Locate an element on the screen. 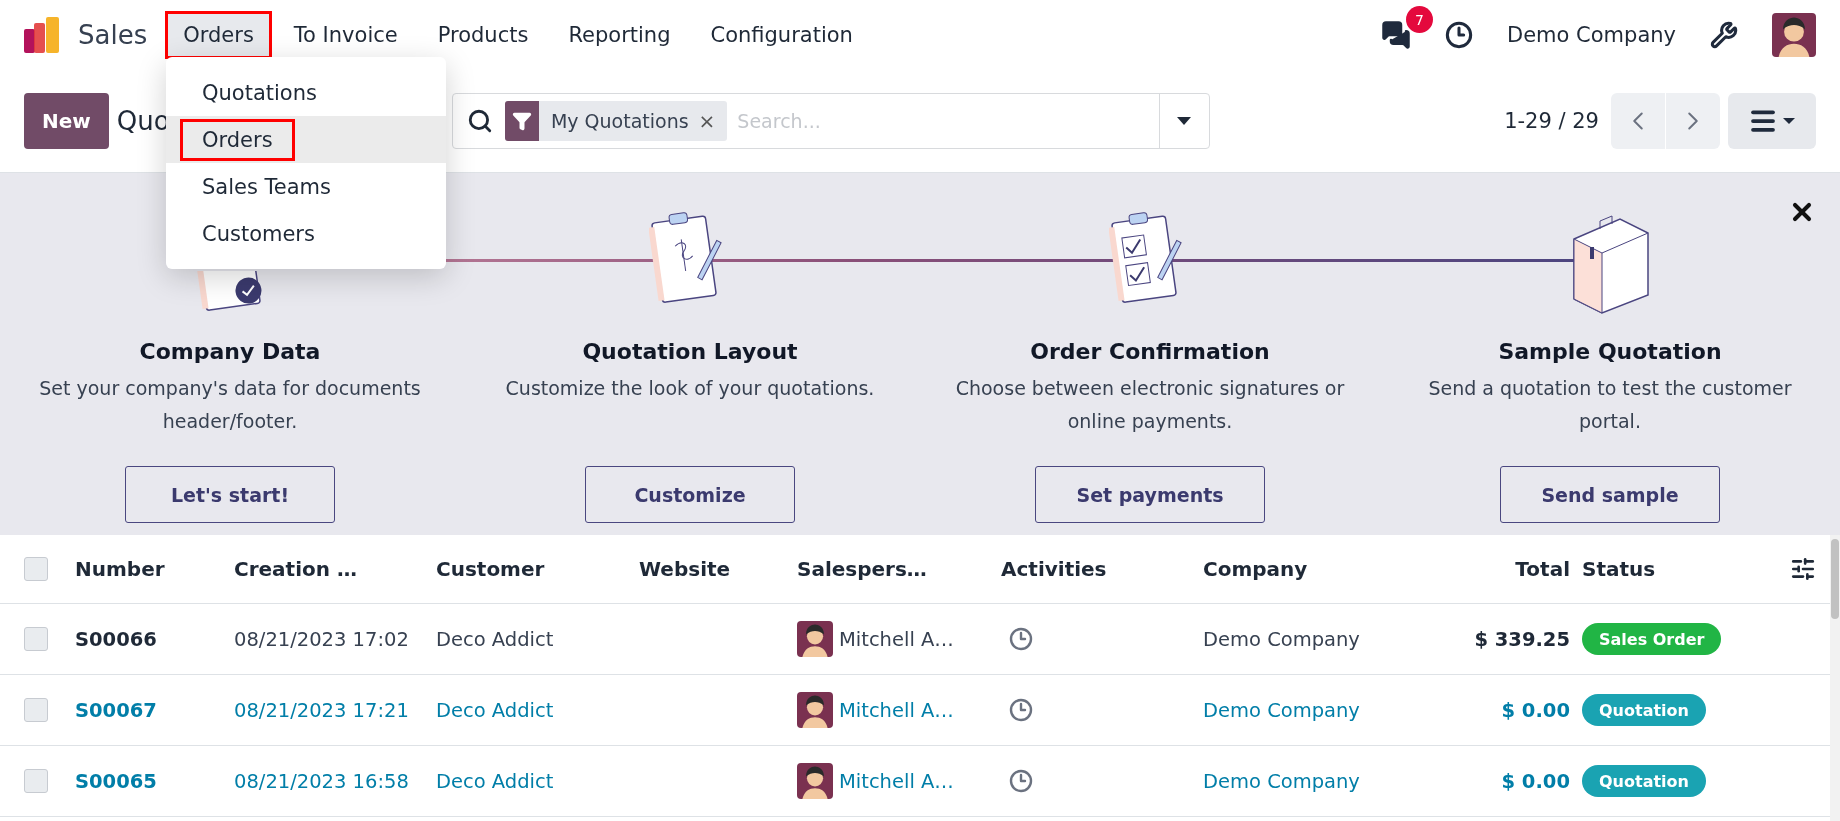 This screenshot has width=1840, height=821. menu-item: Orders is located at coordinates (218, 35).